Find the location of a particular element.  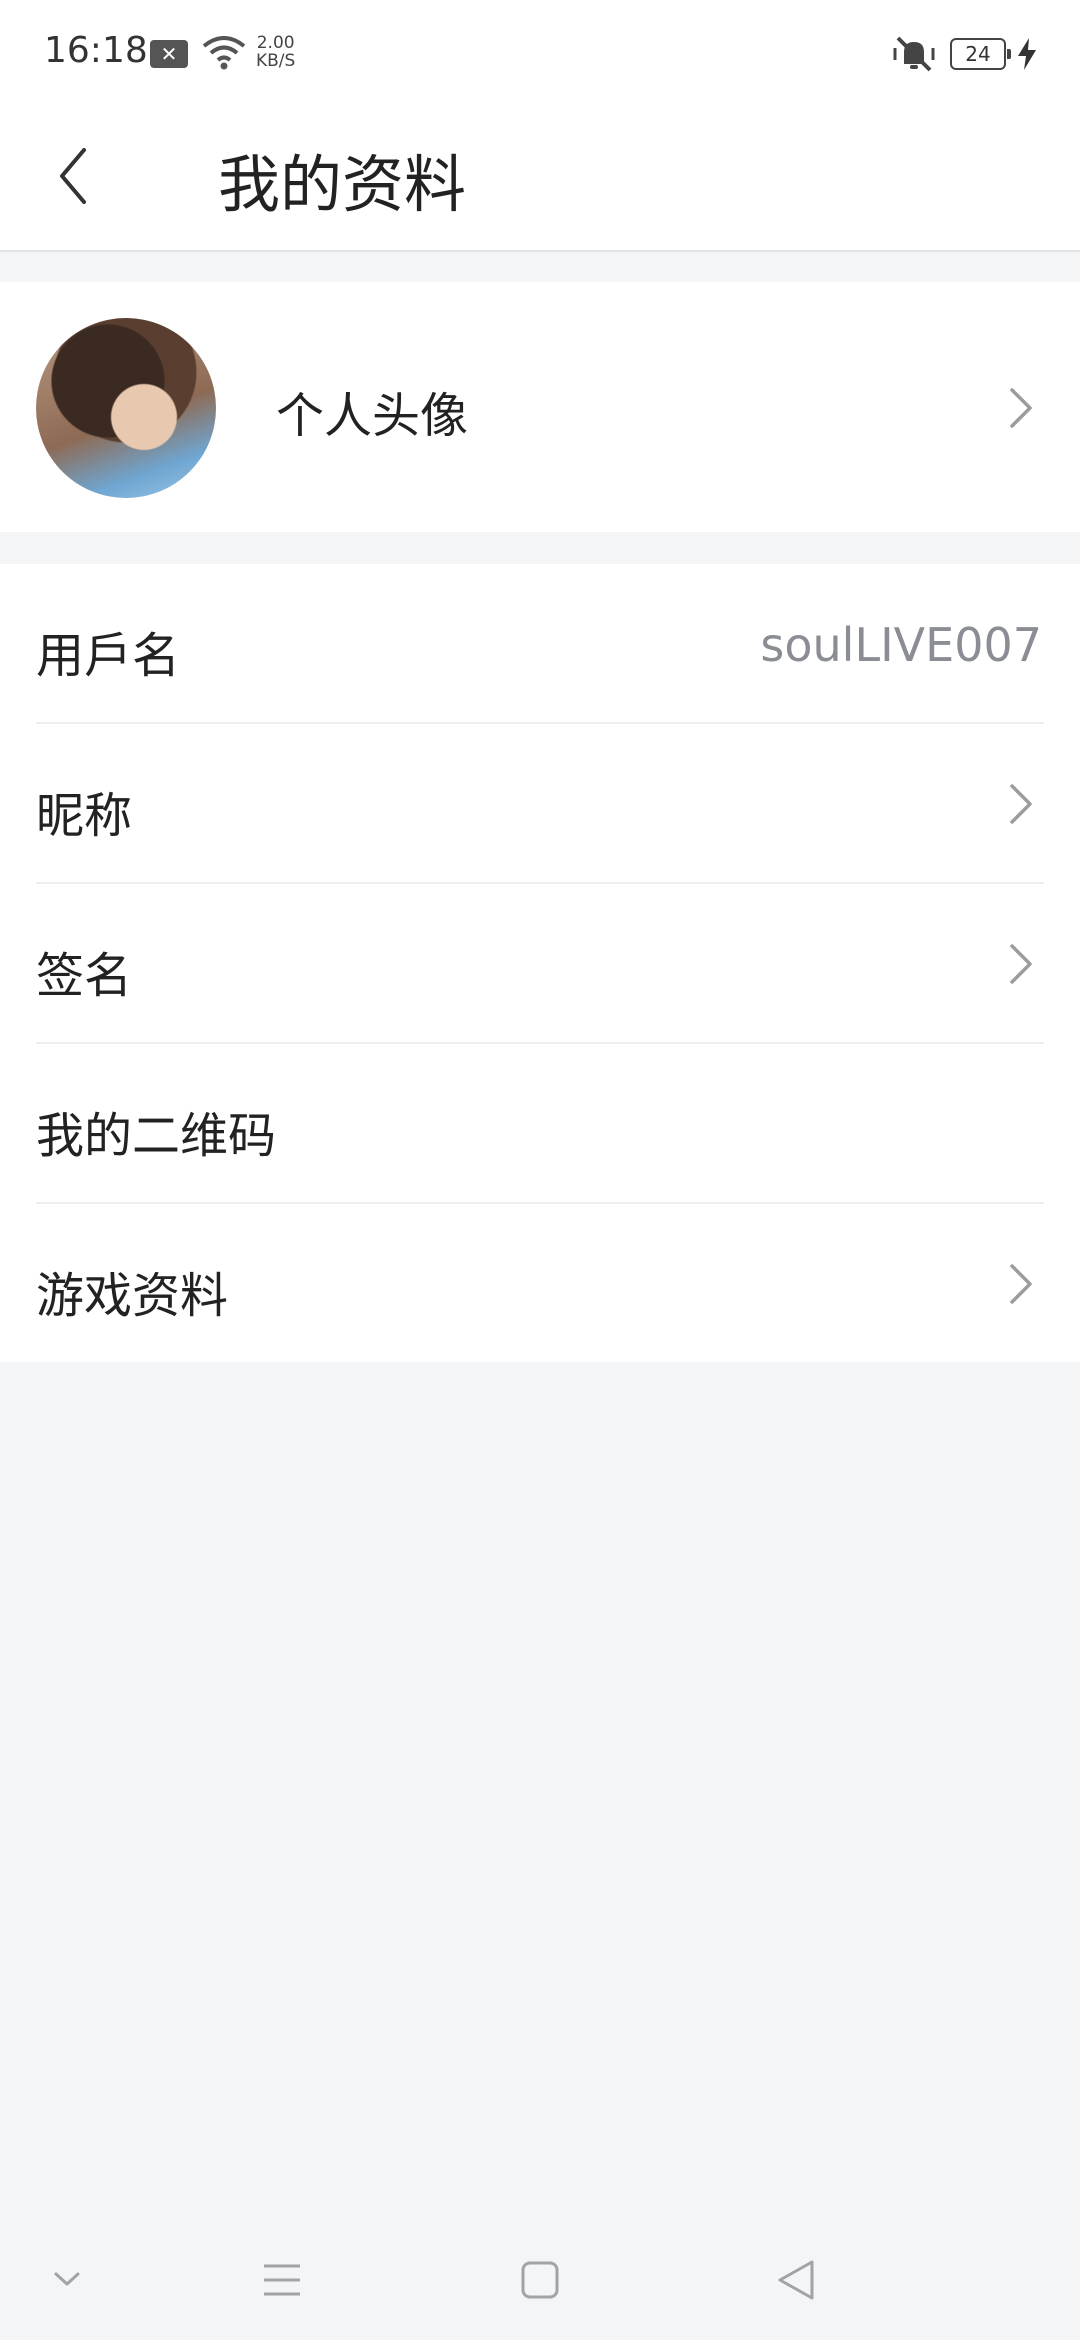

signature-label: 签名 is located at coordinates (84, 976).